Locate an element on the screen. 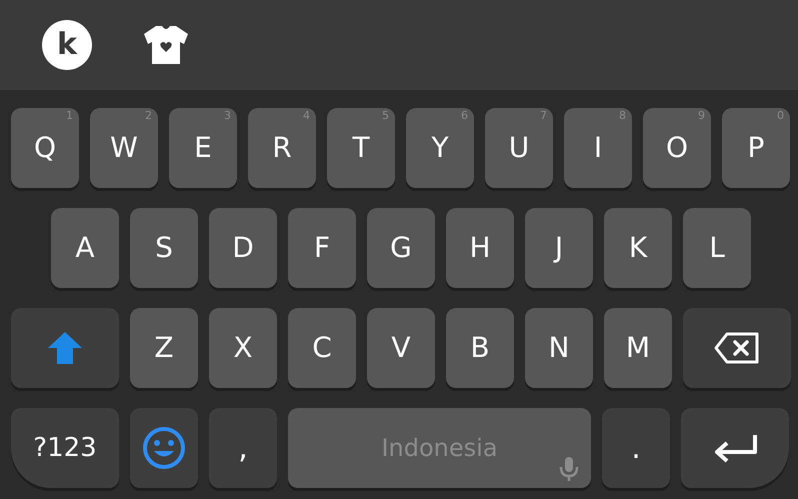 The height and width of the screenshot is (499, 798). key: B is located at coordinates (480, 348).